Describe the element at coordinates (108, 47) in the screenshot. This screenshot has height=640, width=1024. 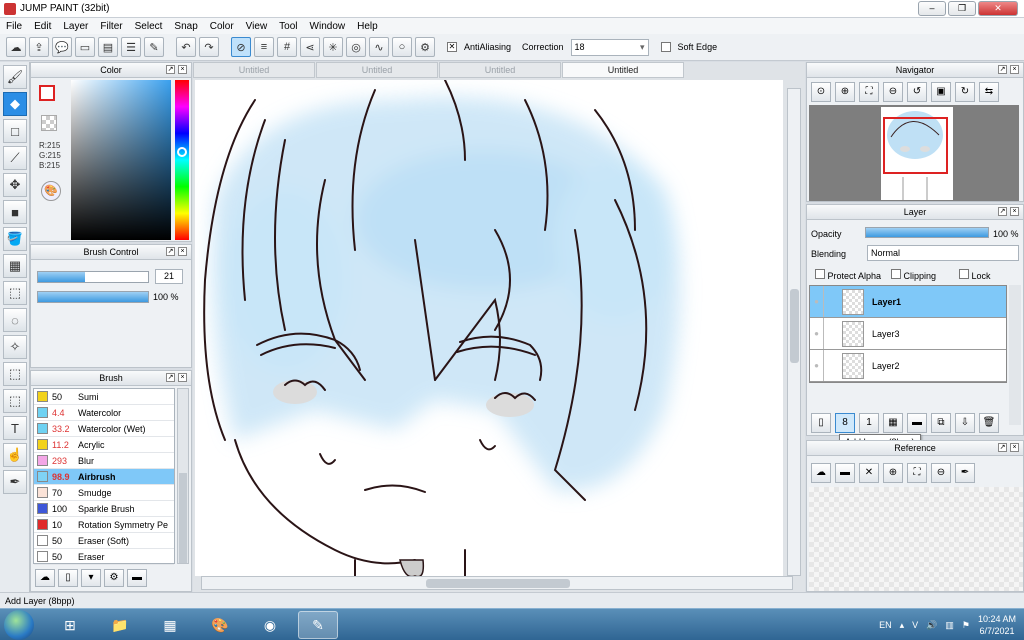
I see `document-icon: ▤` at that location.